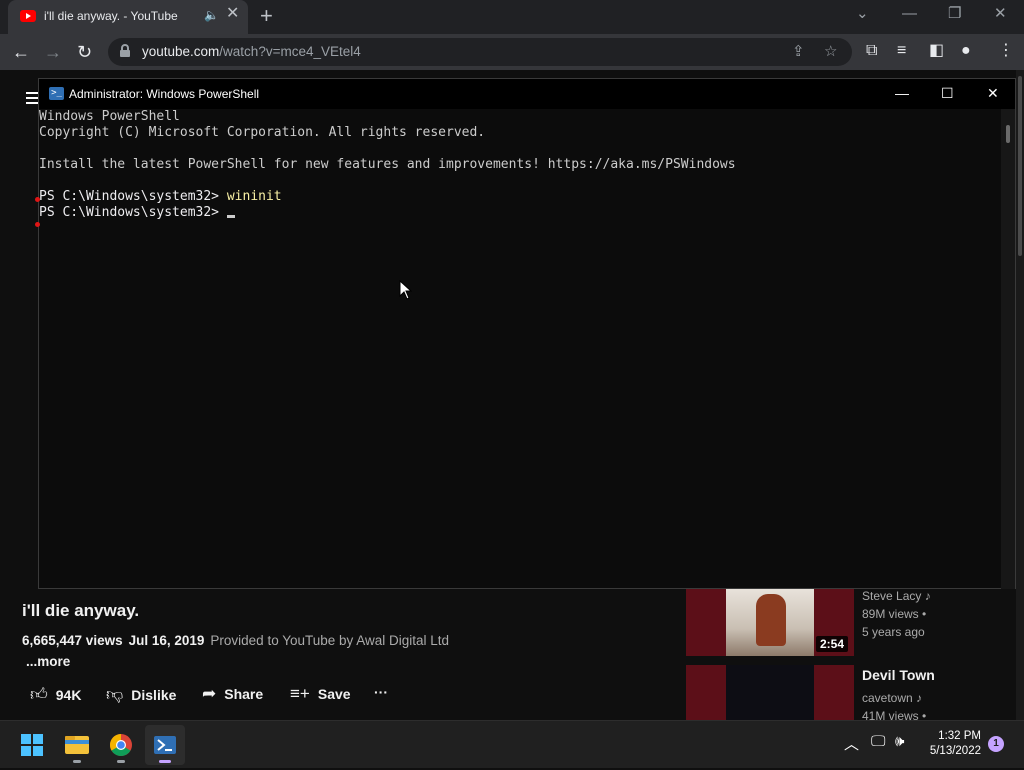  I want to click on bookmark-star-icon: ☆, so click(830, 51).